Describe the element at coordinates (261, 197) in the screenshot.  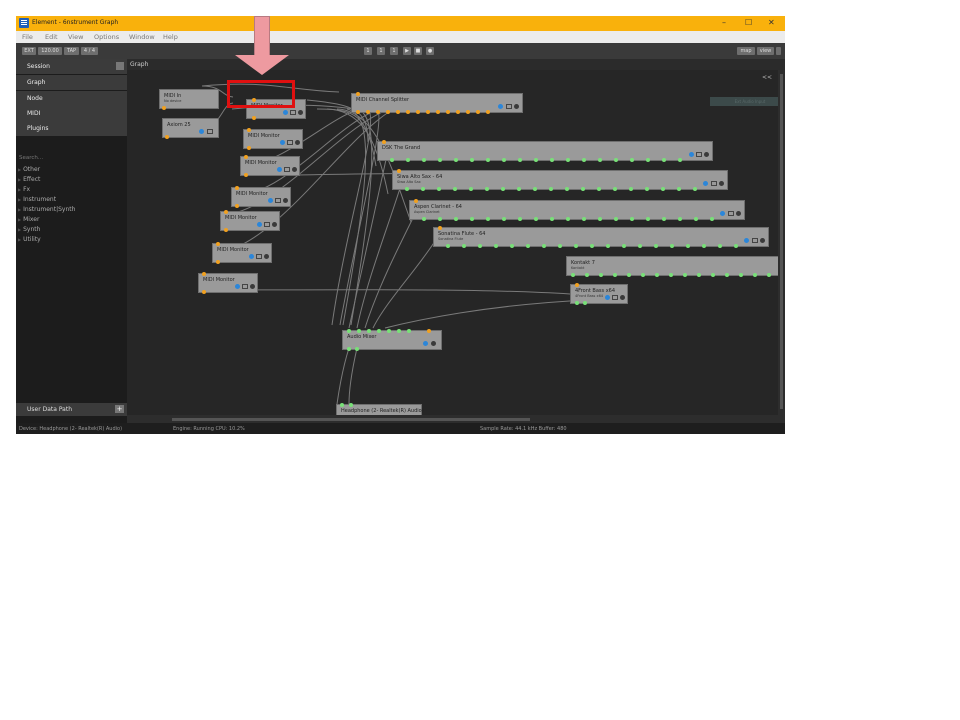
I see `node-midi-monitor-4: MIDI Monitor` at that location.